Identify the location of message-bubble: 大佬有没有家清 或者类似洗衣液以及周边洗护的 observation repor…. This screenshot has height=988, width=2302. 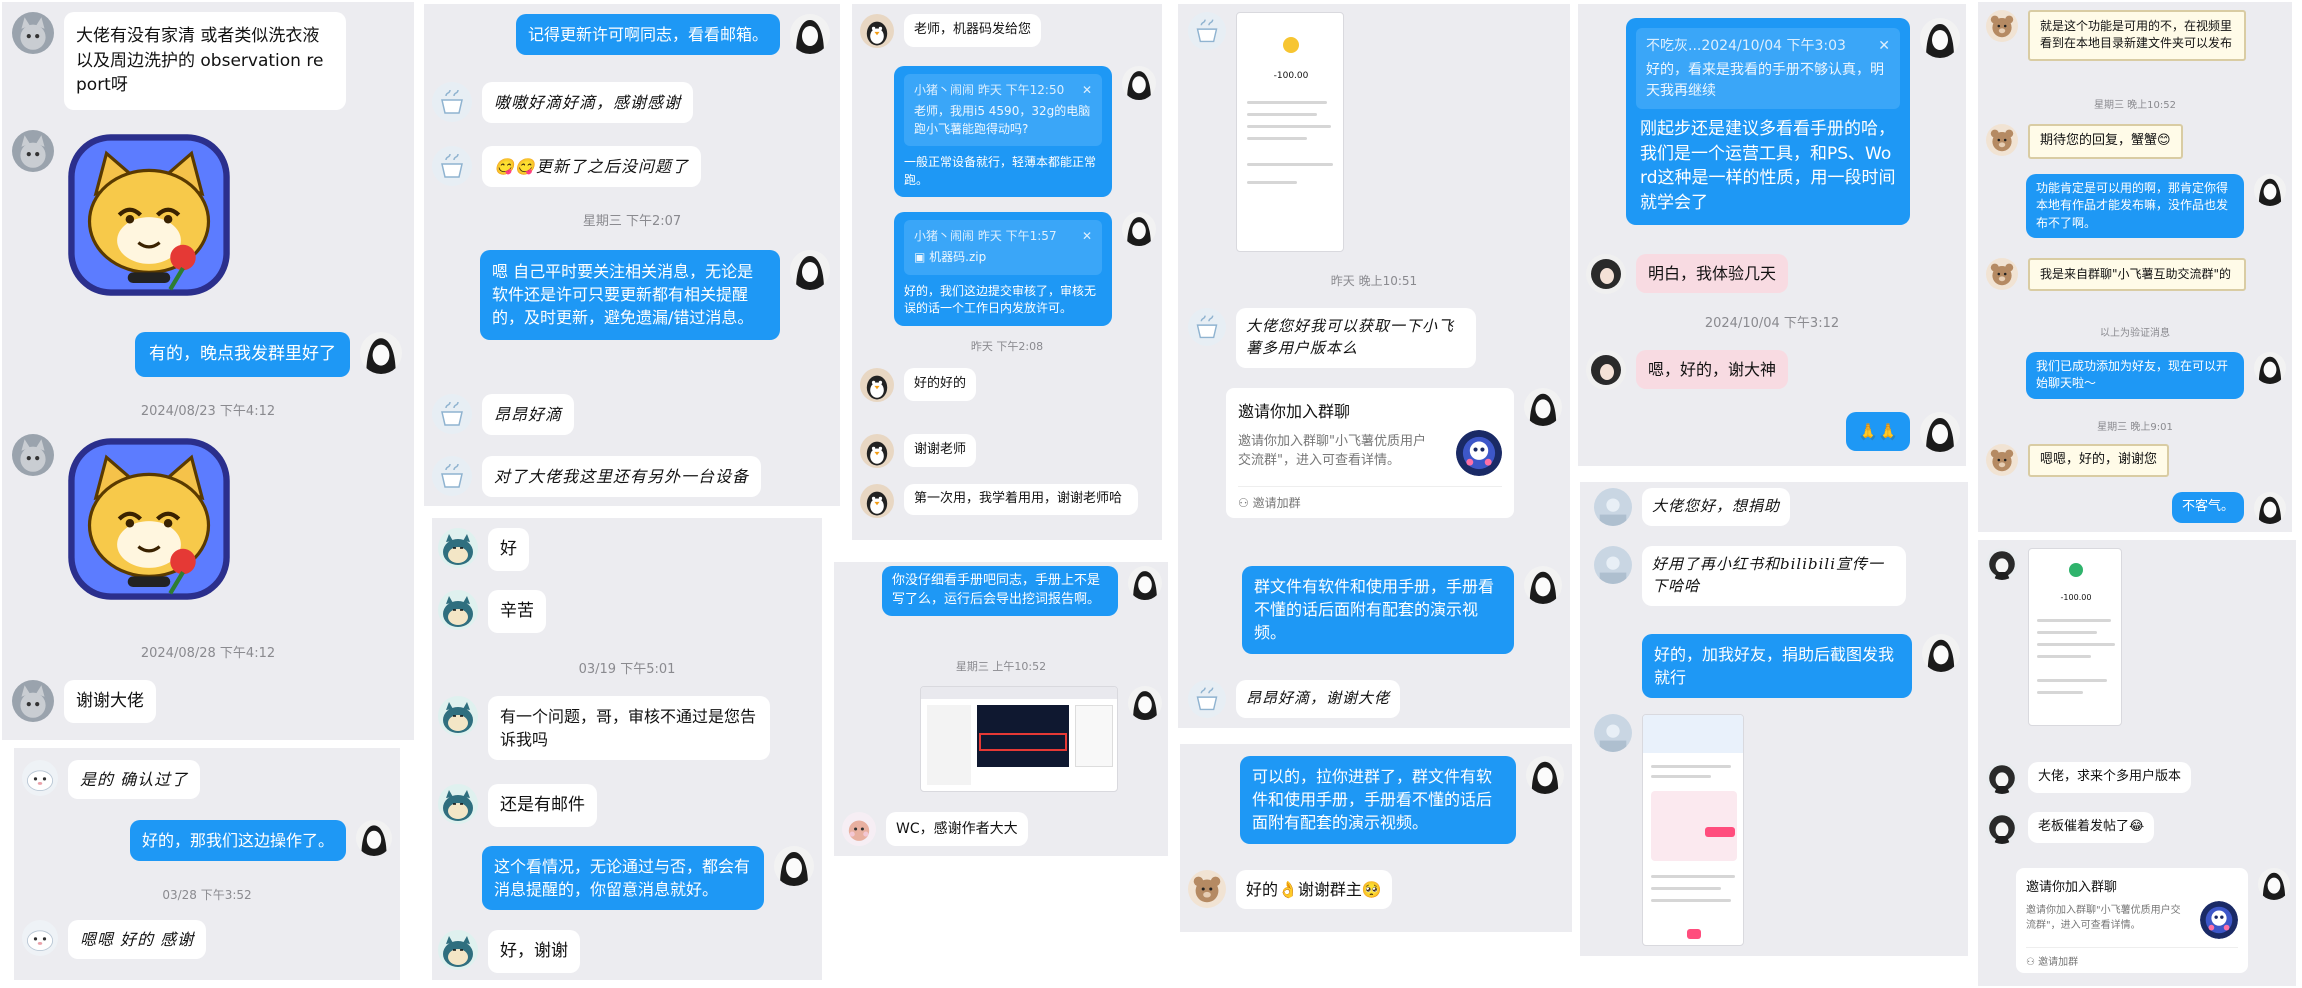
(205, 61).